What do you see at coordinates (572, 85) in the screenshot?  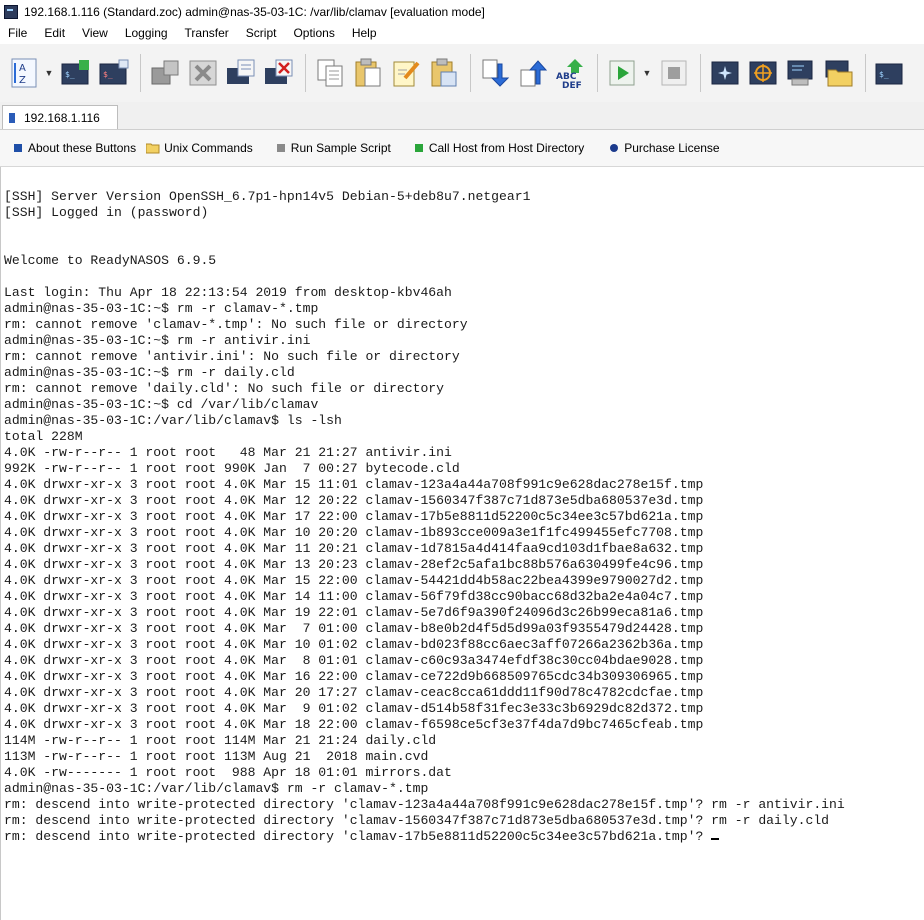 I see `svg-text: DEF` at bounding box center [572, 85].